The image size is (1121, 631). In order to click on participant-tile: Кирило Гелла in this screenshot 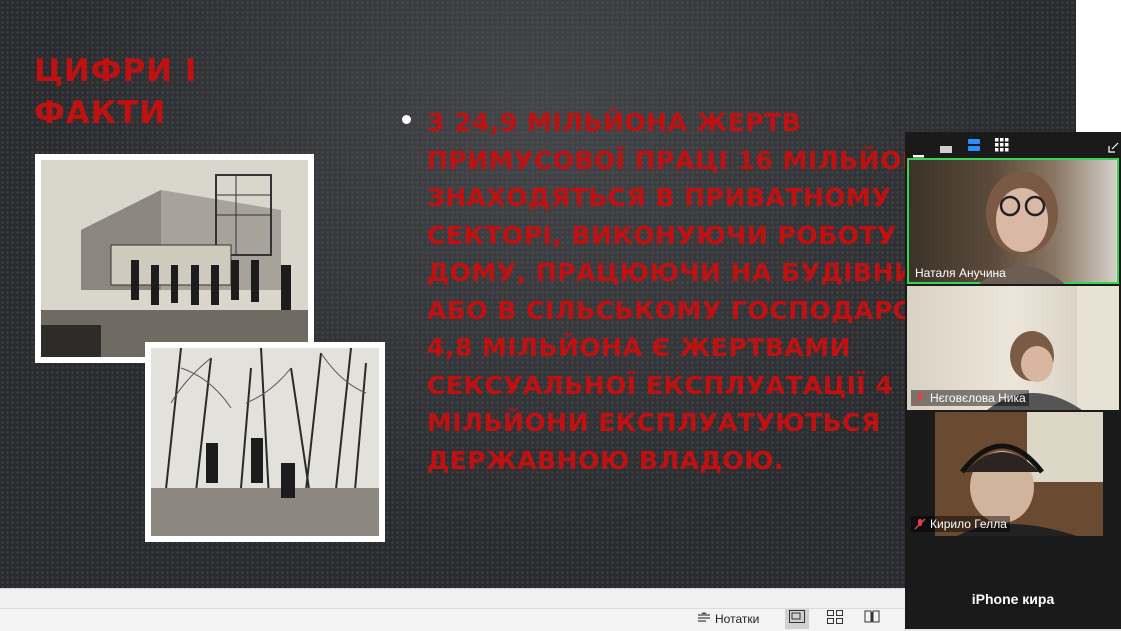, I will do `click(1013, 474)`.